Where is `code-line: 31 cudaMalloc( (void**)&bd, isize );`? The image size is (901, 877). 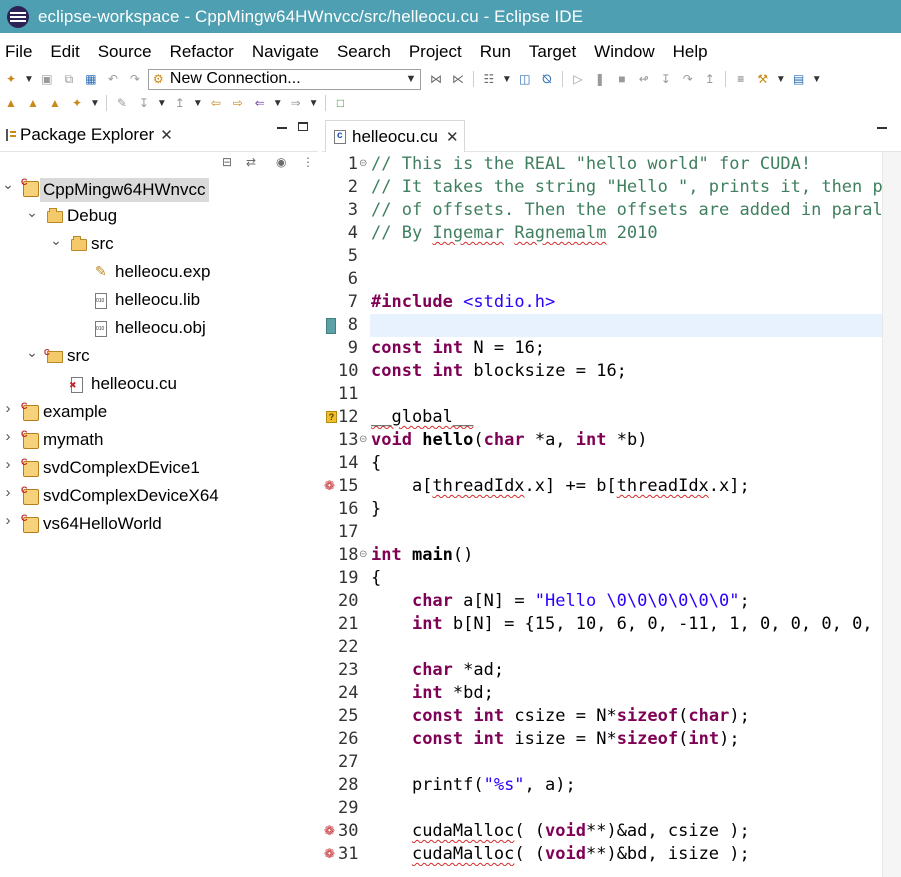
code-line: 31 cudaMalloc( (void**)&bd, isize ); is located at coordinates (602, 854).